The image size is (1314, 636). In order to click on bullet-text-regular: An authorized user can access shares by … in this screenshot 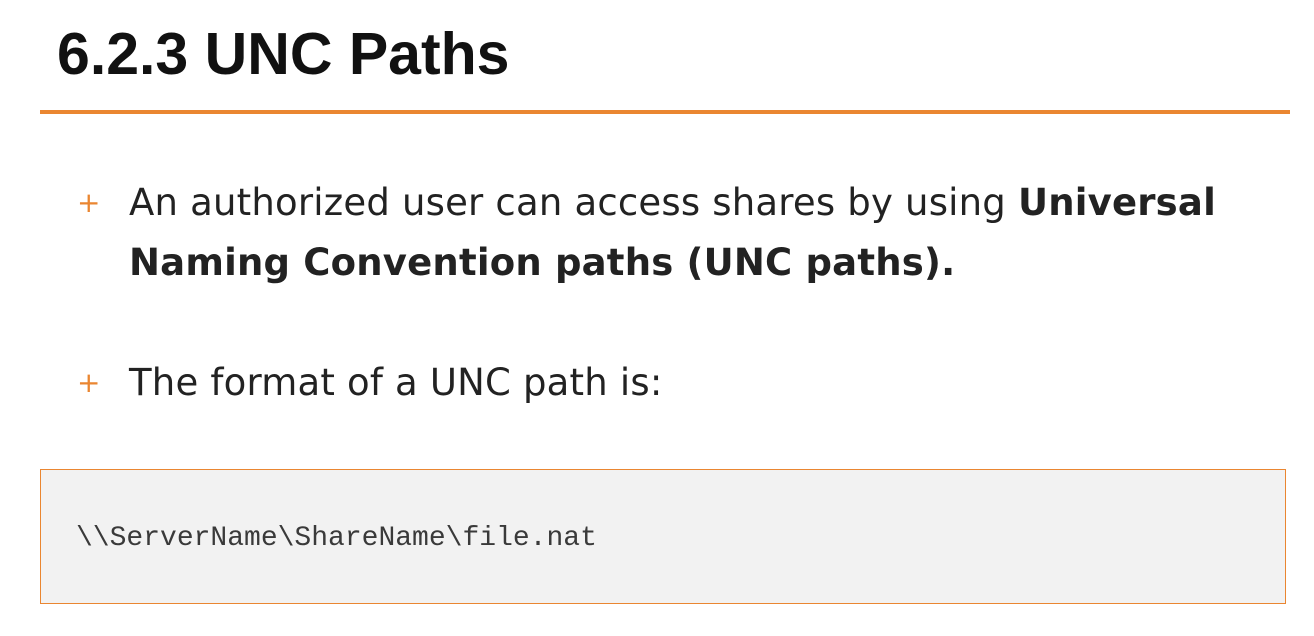, I will do `click(573, 202)`.